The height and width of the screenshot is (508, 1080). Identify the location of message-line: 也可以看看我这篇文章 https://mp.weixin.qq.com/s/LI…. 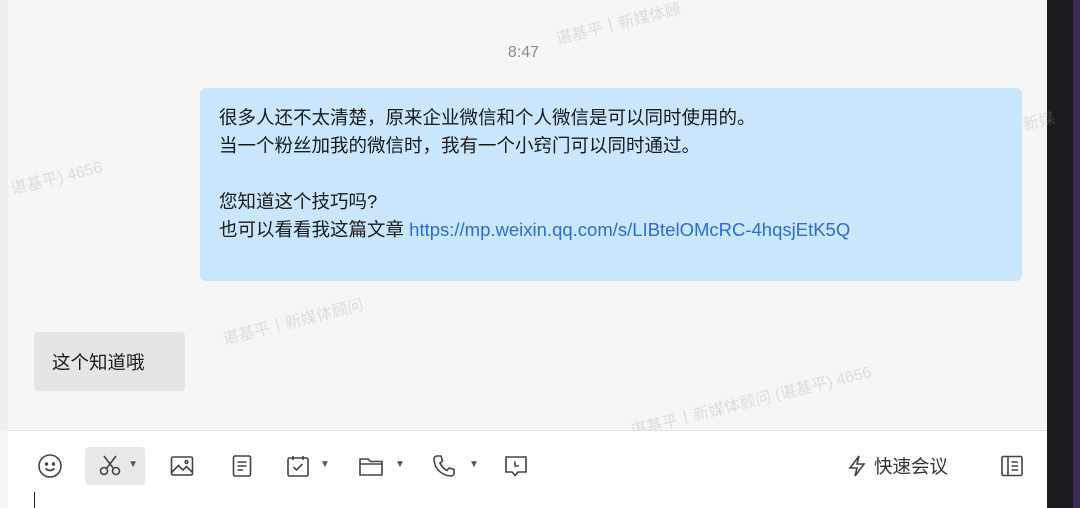
(611, 230).